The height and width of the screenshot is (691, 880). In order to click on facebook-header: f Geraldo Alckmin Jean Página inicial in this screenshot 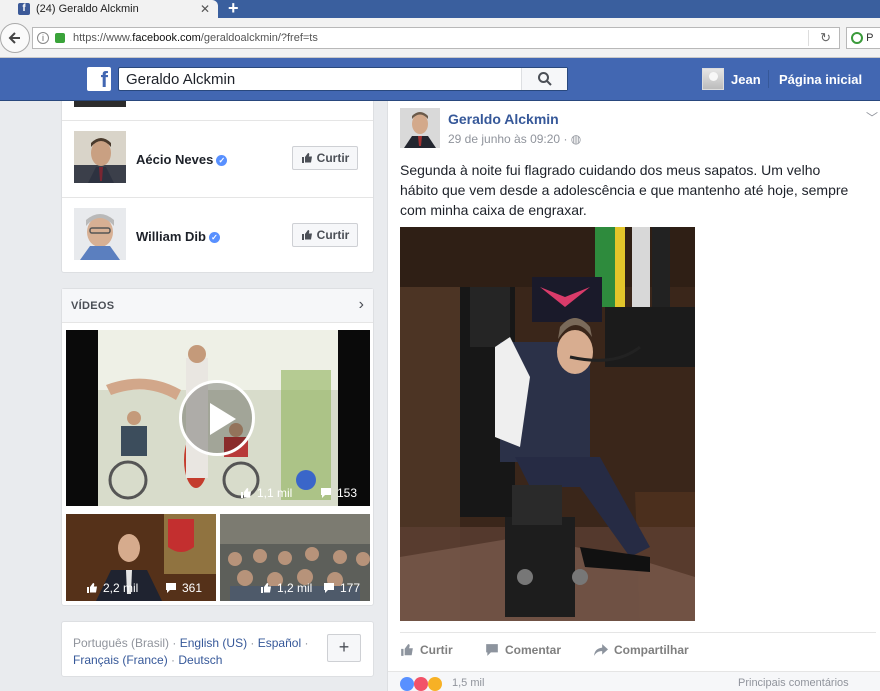, I will do `click(440, 79)`.